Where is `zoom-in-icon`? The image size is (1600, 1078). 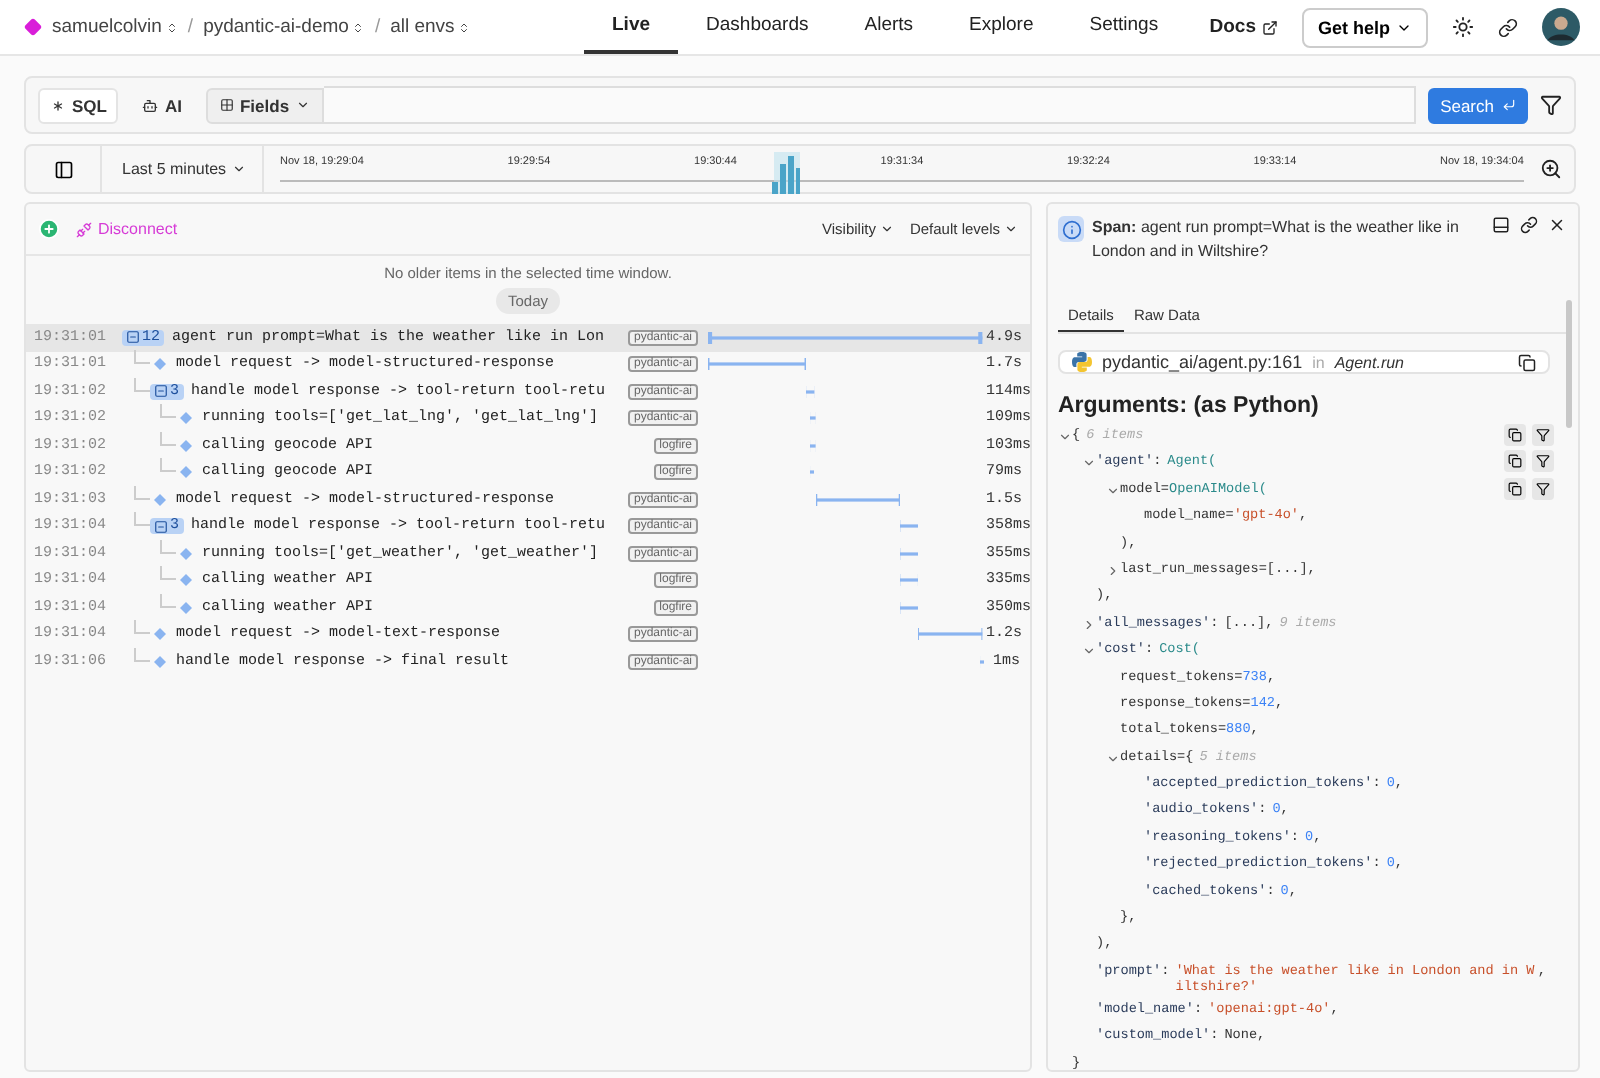
zoom-in-icon is located at coordinates (1551, 169).